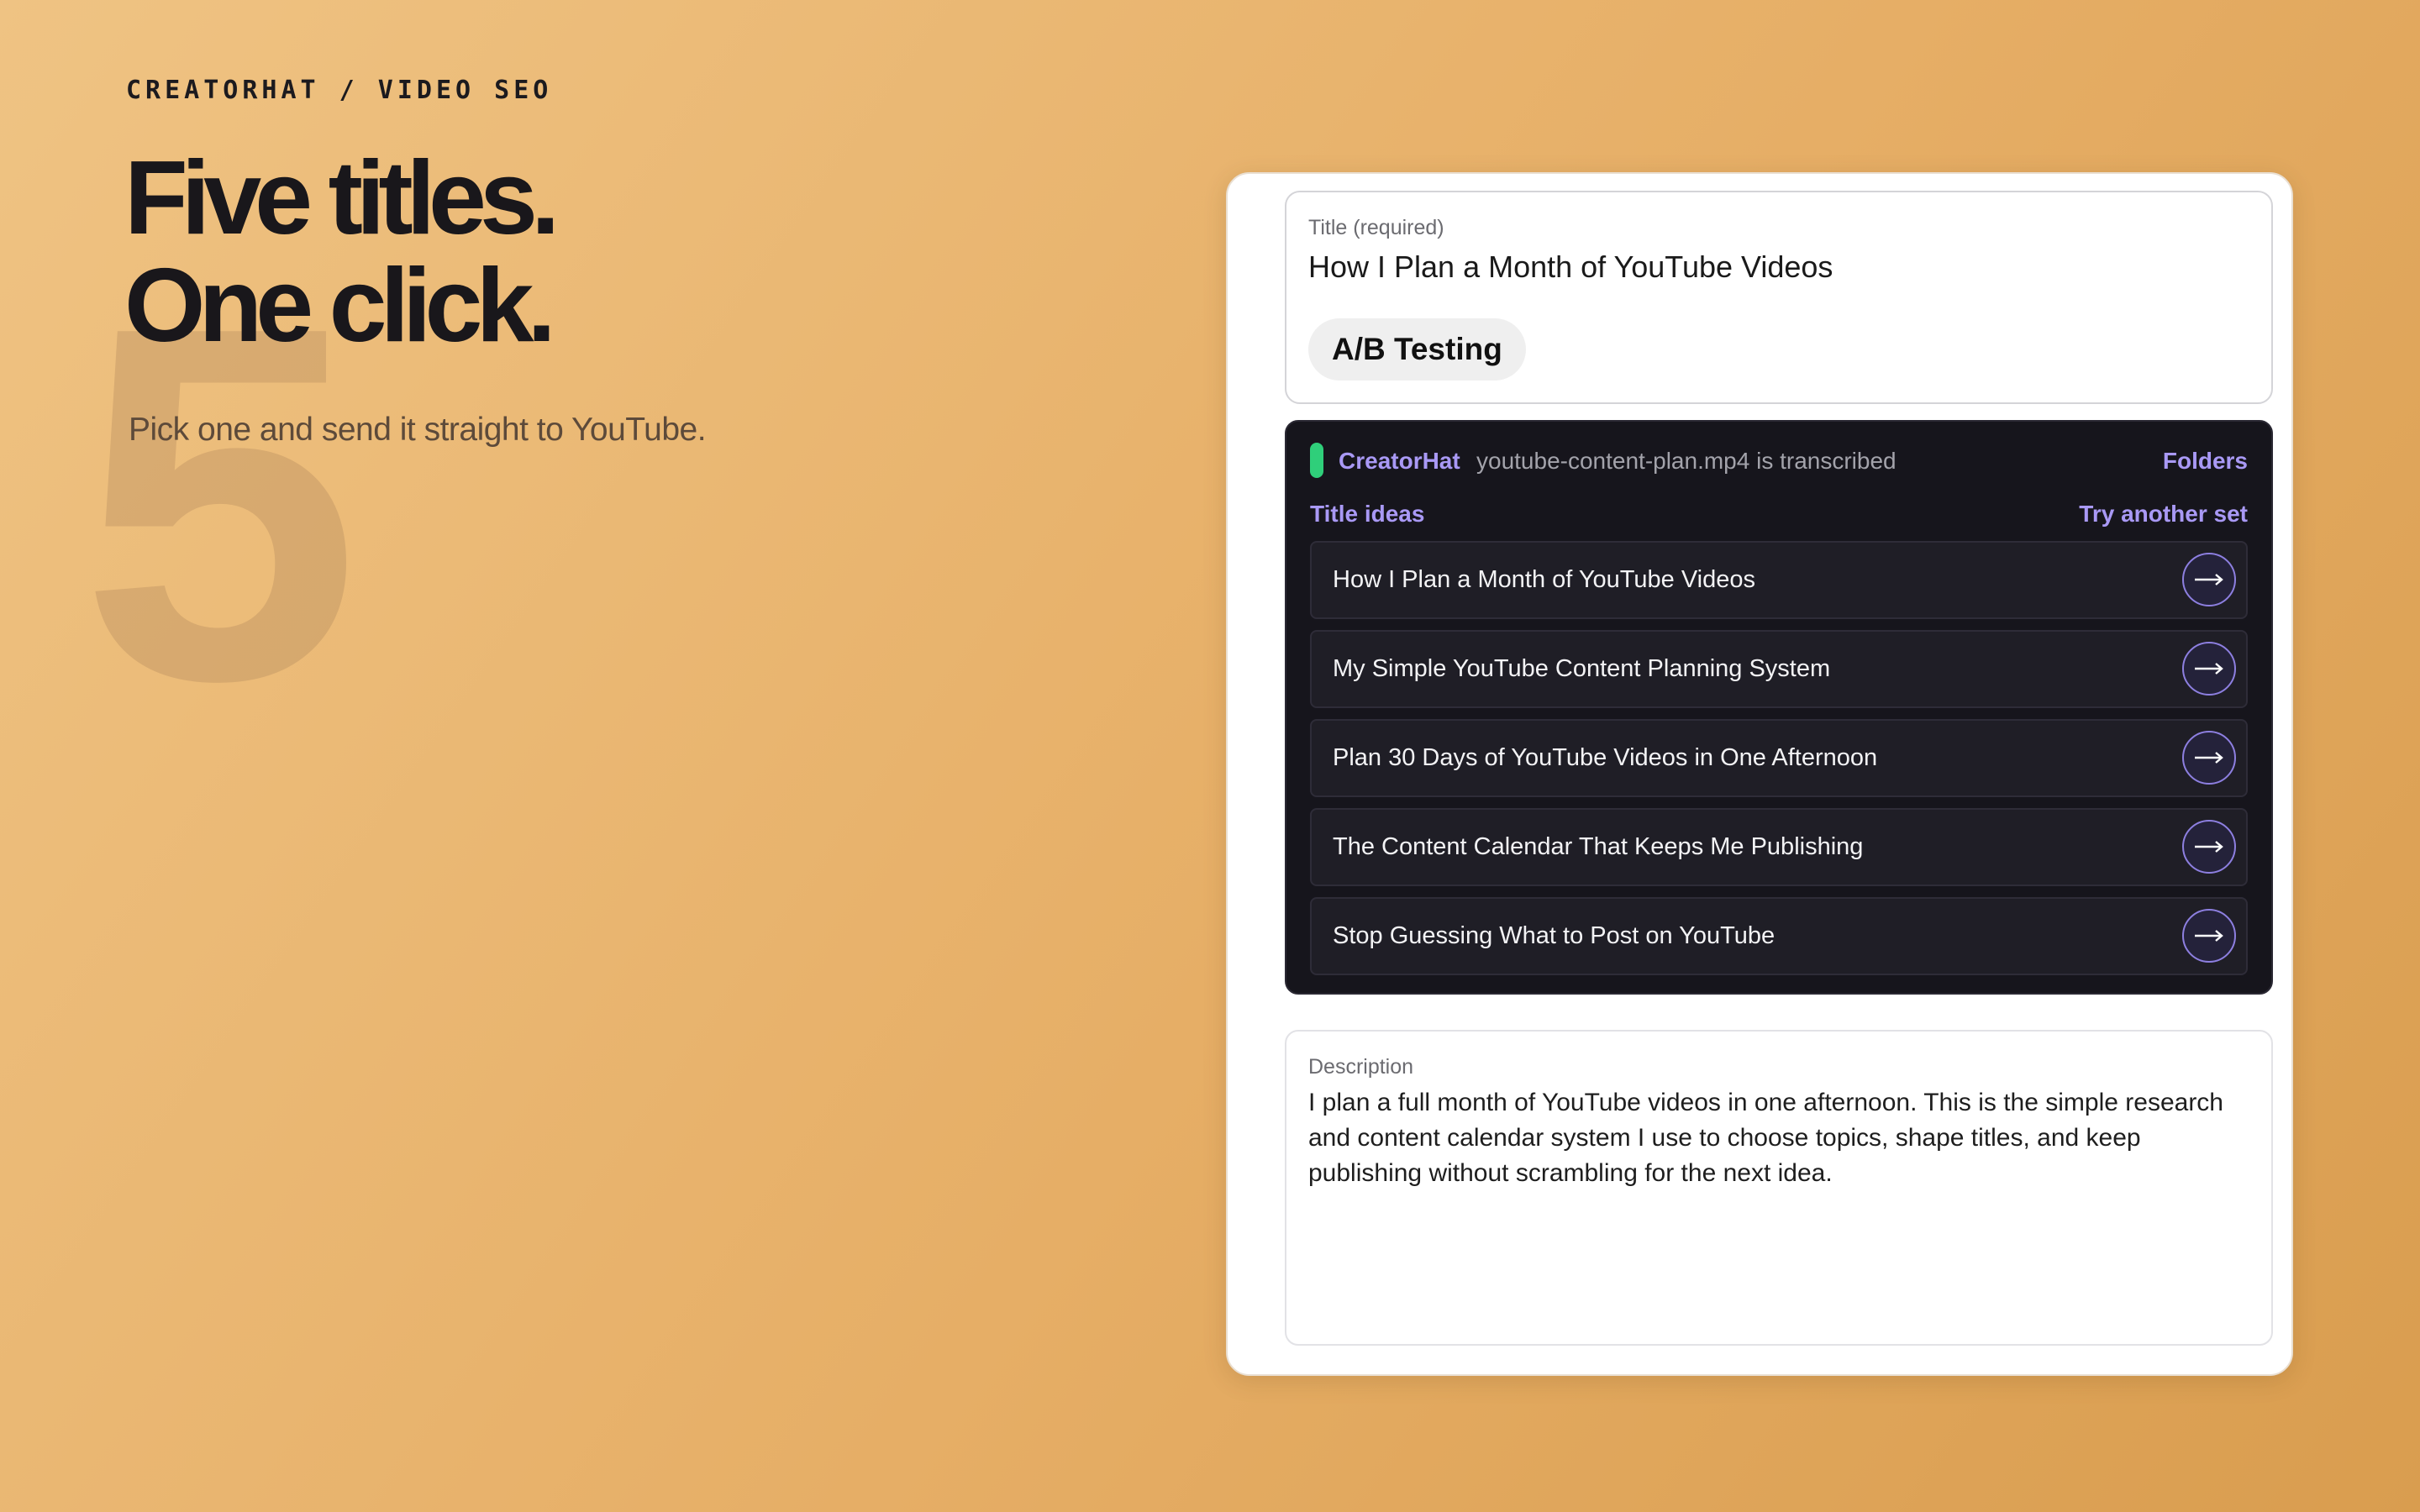 The image size is (2420, 1512). I want to click on headline-line-2: One click., so click(340, 306).